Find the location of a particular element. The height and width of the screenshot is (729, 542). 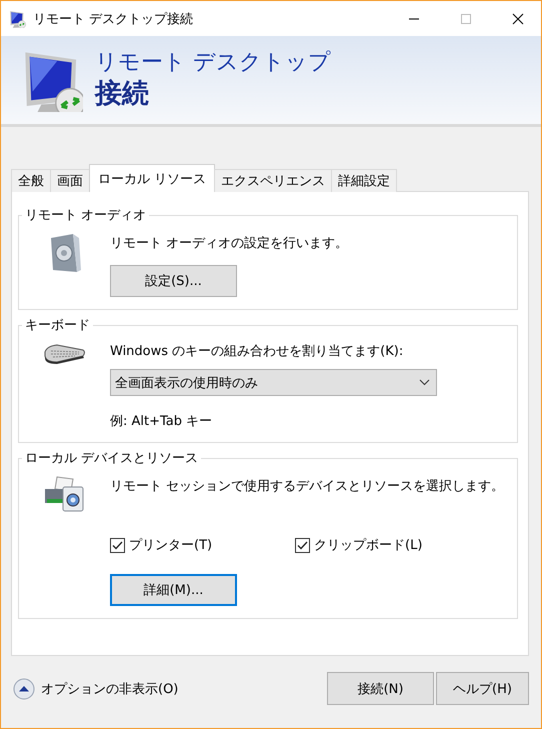

tab: 画面 is located at coordinates (70, 180).